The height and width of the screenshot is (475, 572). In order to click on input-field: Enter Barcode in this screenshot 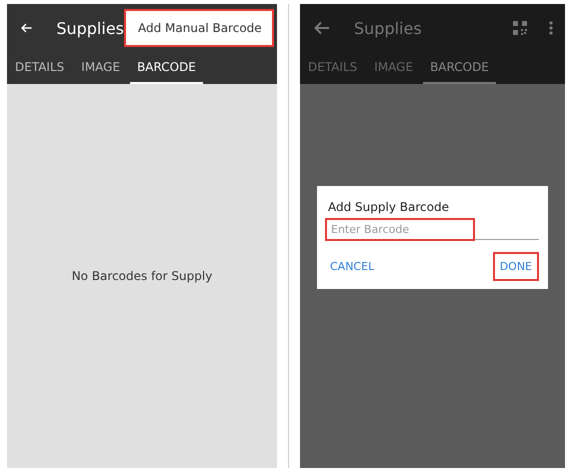, I will do `click(400, 229)`.